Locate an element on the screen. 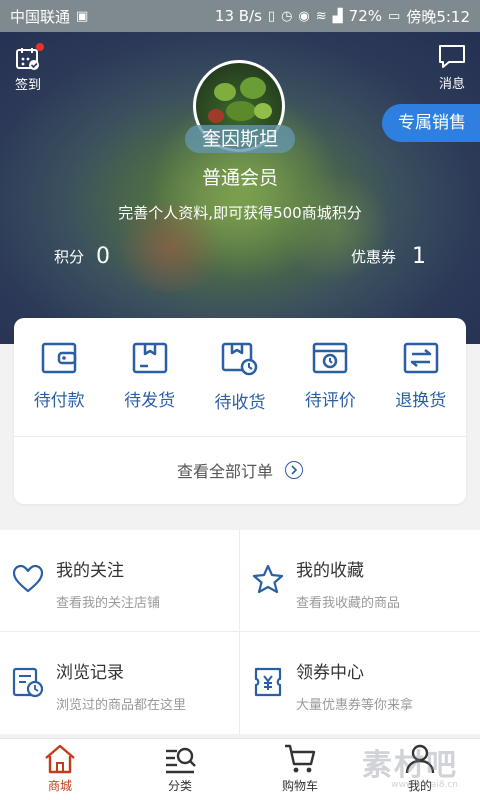 This screenshot has height=800, width=480. order-pending-payment-label: 待付款 is located at coordinates (59, 401).